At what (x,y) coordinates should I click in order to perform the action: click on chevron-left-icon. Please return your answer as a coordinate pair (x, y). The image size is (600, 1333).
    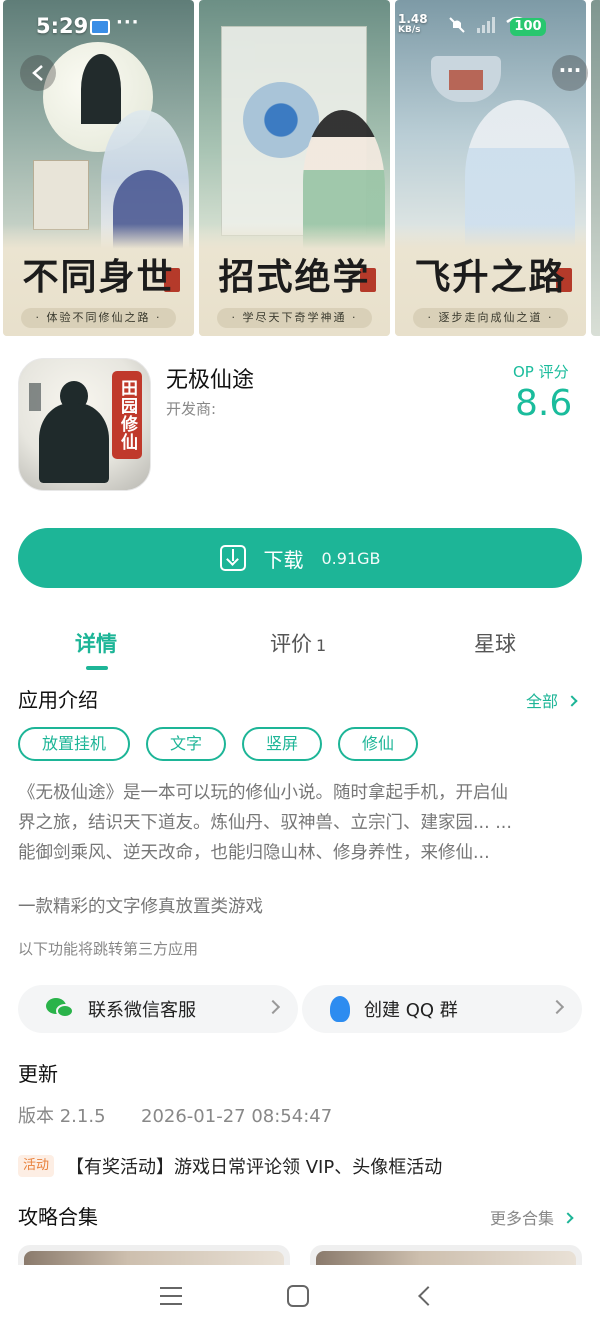
    Looking at the image, I should click on (37, 73).